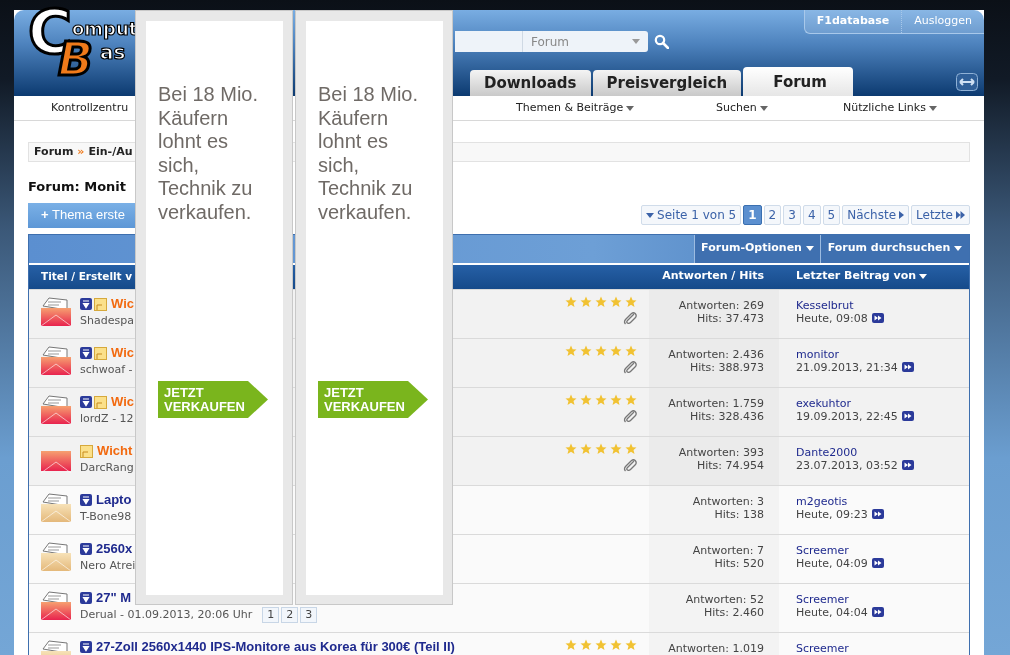 The width and height of the screenshot is (1010, 655). What do you see at coordinates (792, 215) in the screenshot?
I see `page-link: 3` at bounding box center [792, 215].